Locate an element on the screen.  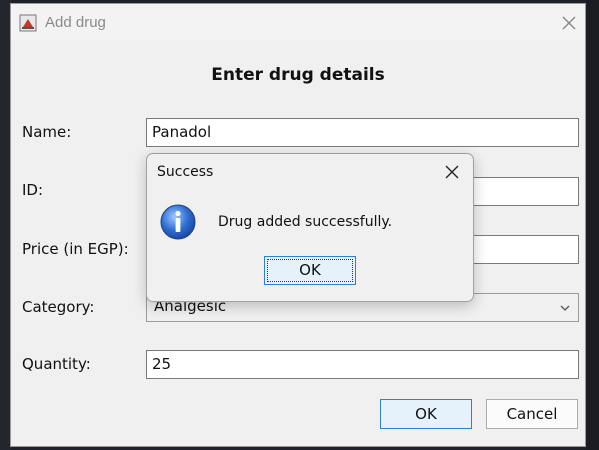
name-label: Name: is located at coordinates (47, 132).